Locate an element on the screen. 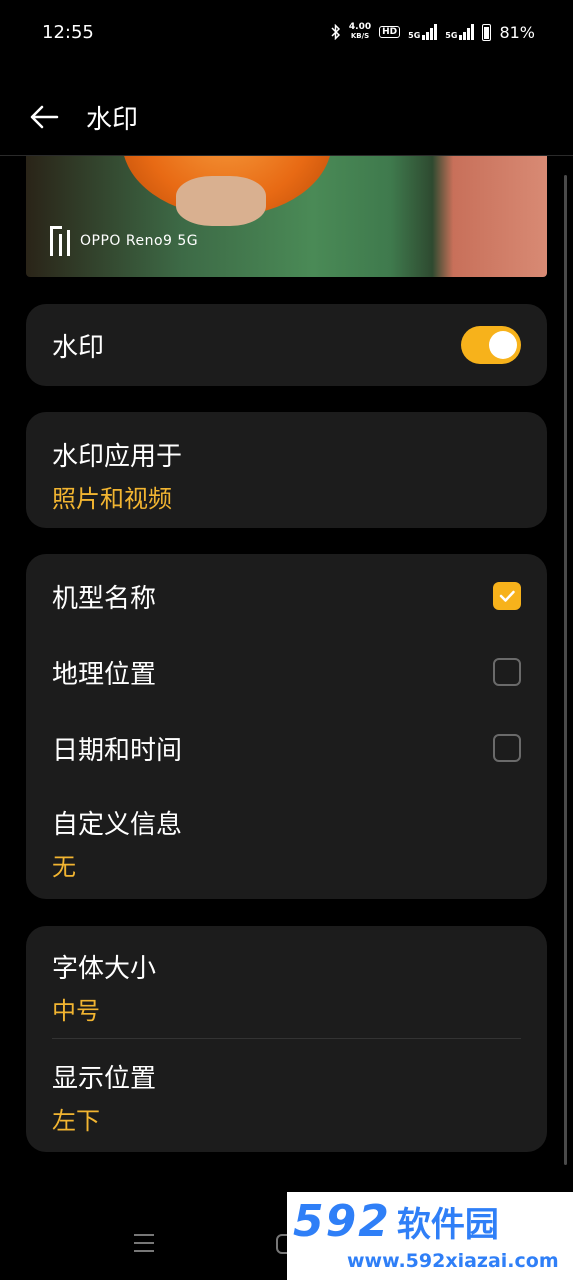 Image resolution: width=573 pixels, height=1280 pixels. apply-to-card: 水印应用于 照片和视频 is located at coordinates (286, 470).